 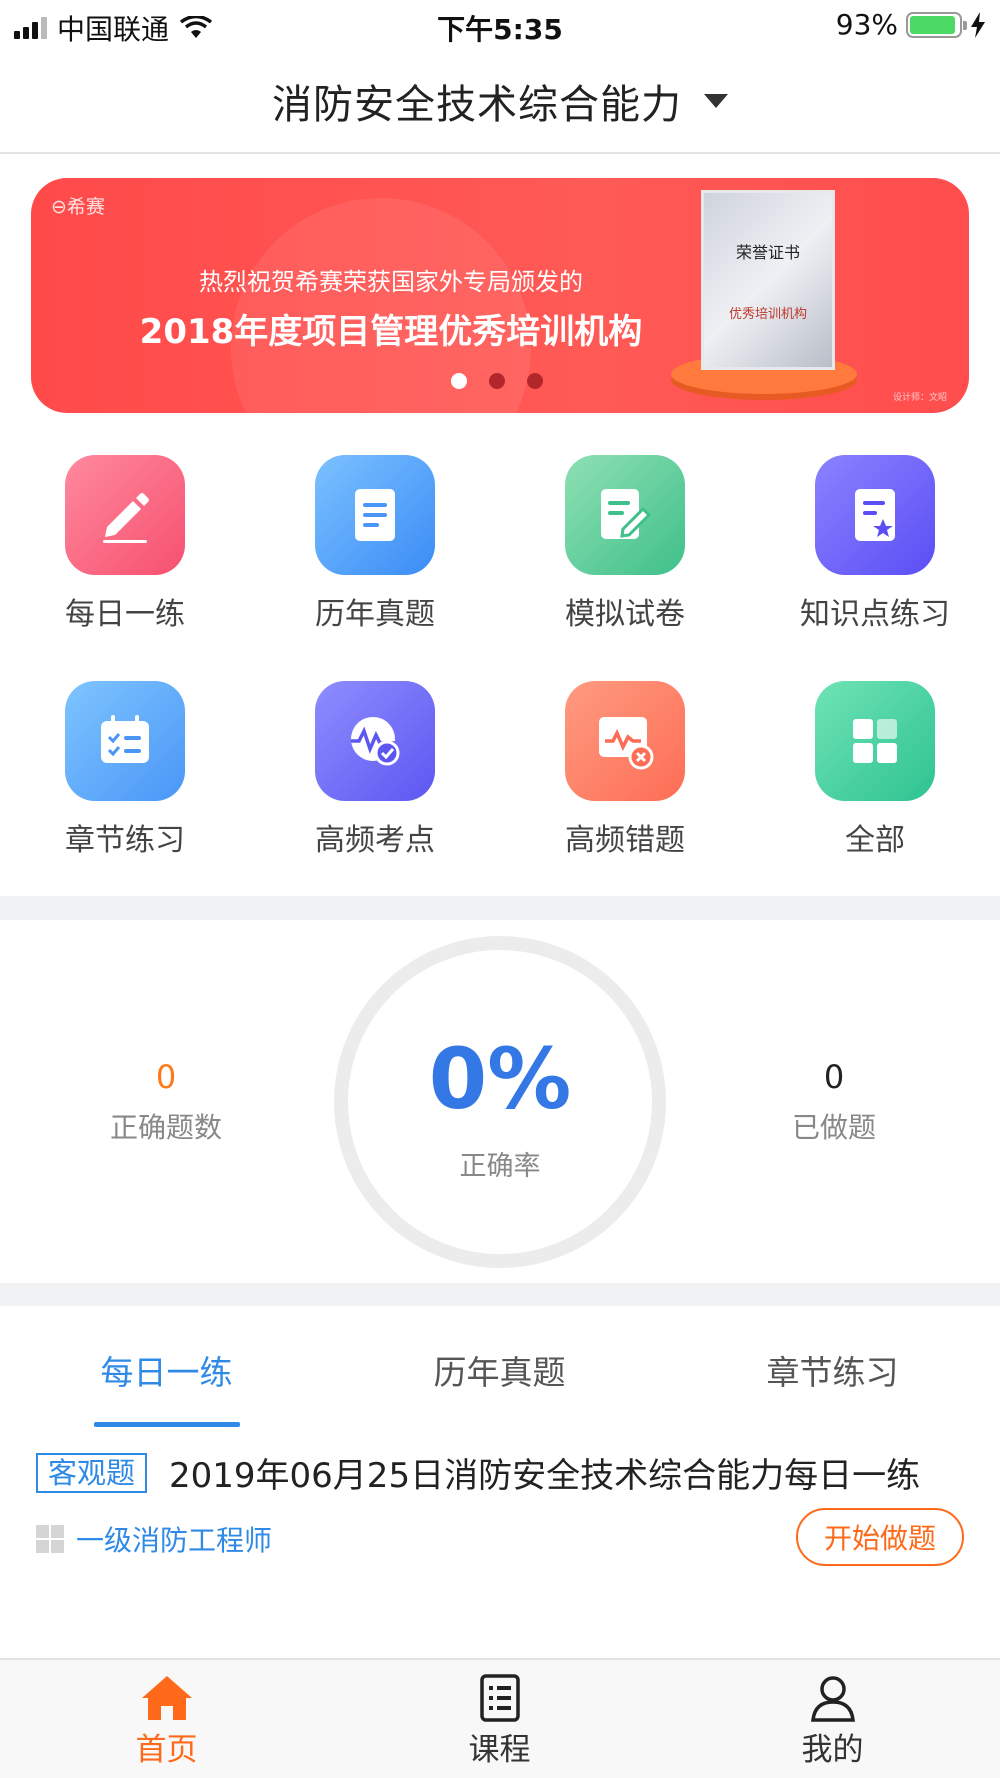 I want to click on banner-subheadline: 2018年度项目管理优秀培训机构, so click(x=391, y=332).